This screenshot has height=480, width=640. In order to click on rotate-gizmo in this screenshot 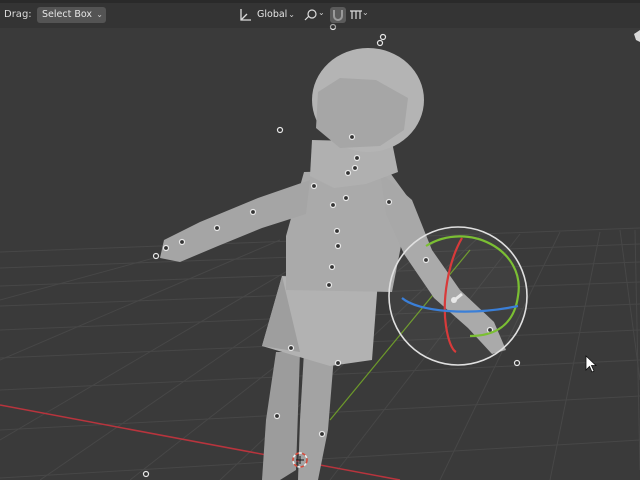, I will do `click(458, 296)`.